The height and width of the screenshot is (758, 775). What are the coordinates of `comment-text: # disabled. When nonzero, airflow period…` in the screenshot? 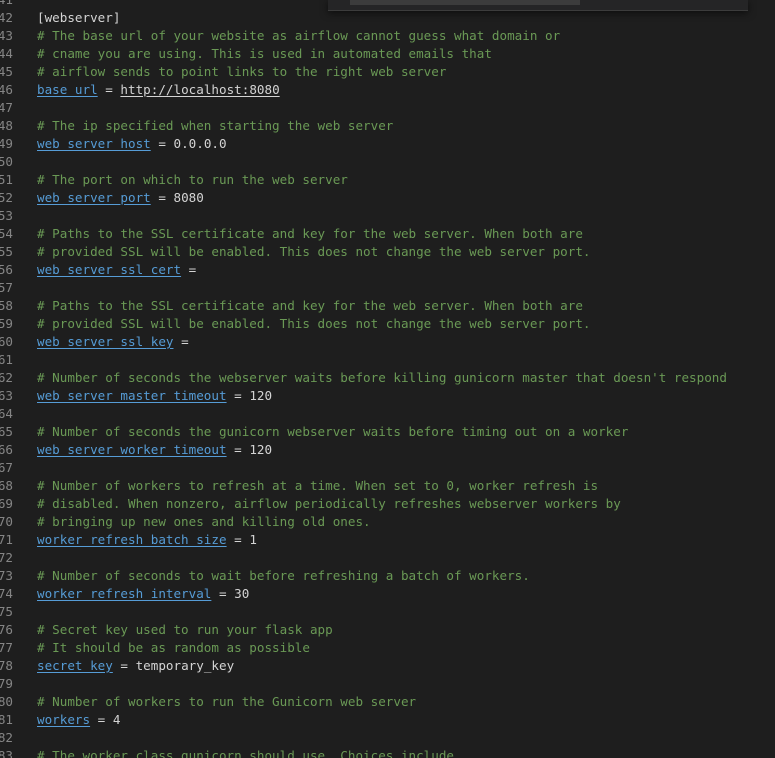 It's located at (329, 503).